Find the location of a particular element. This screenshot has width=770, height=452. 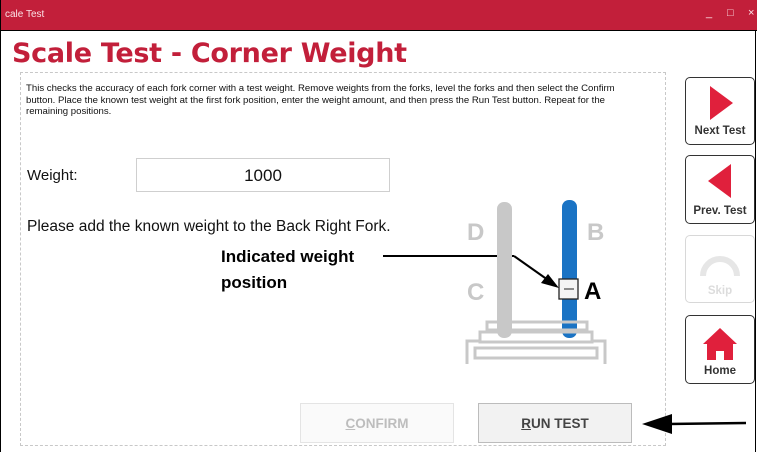

home-button: Home is located at coordinates (720, 349).